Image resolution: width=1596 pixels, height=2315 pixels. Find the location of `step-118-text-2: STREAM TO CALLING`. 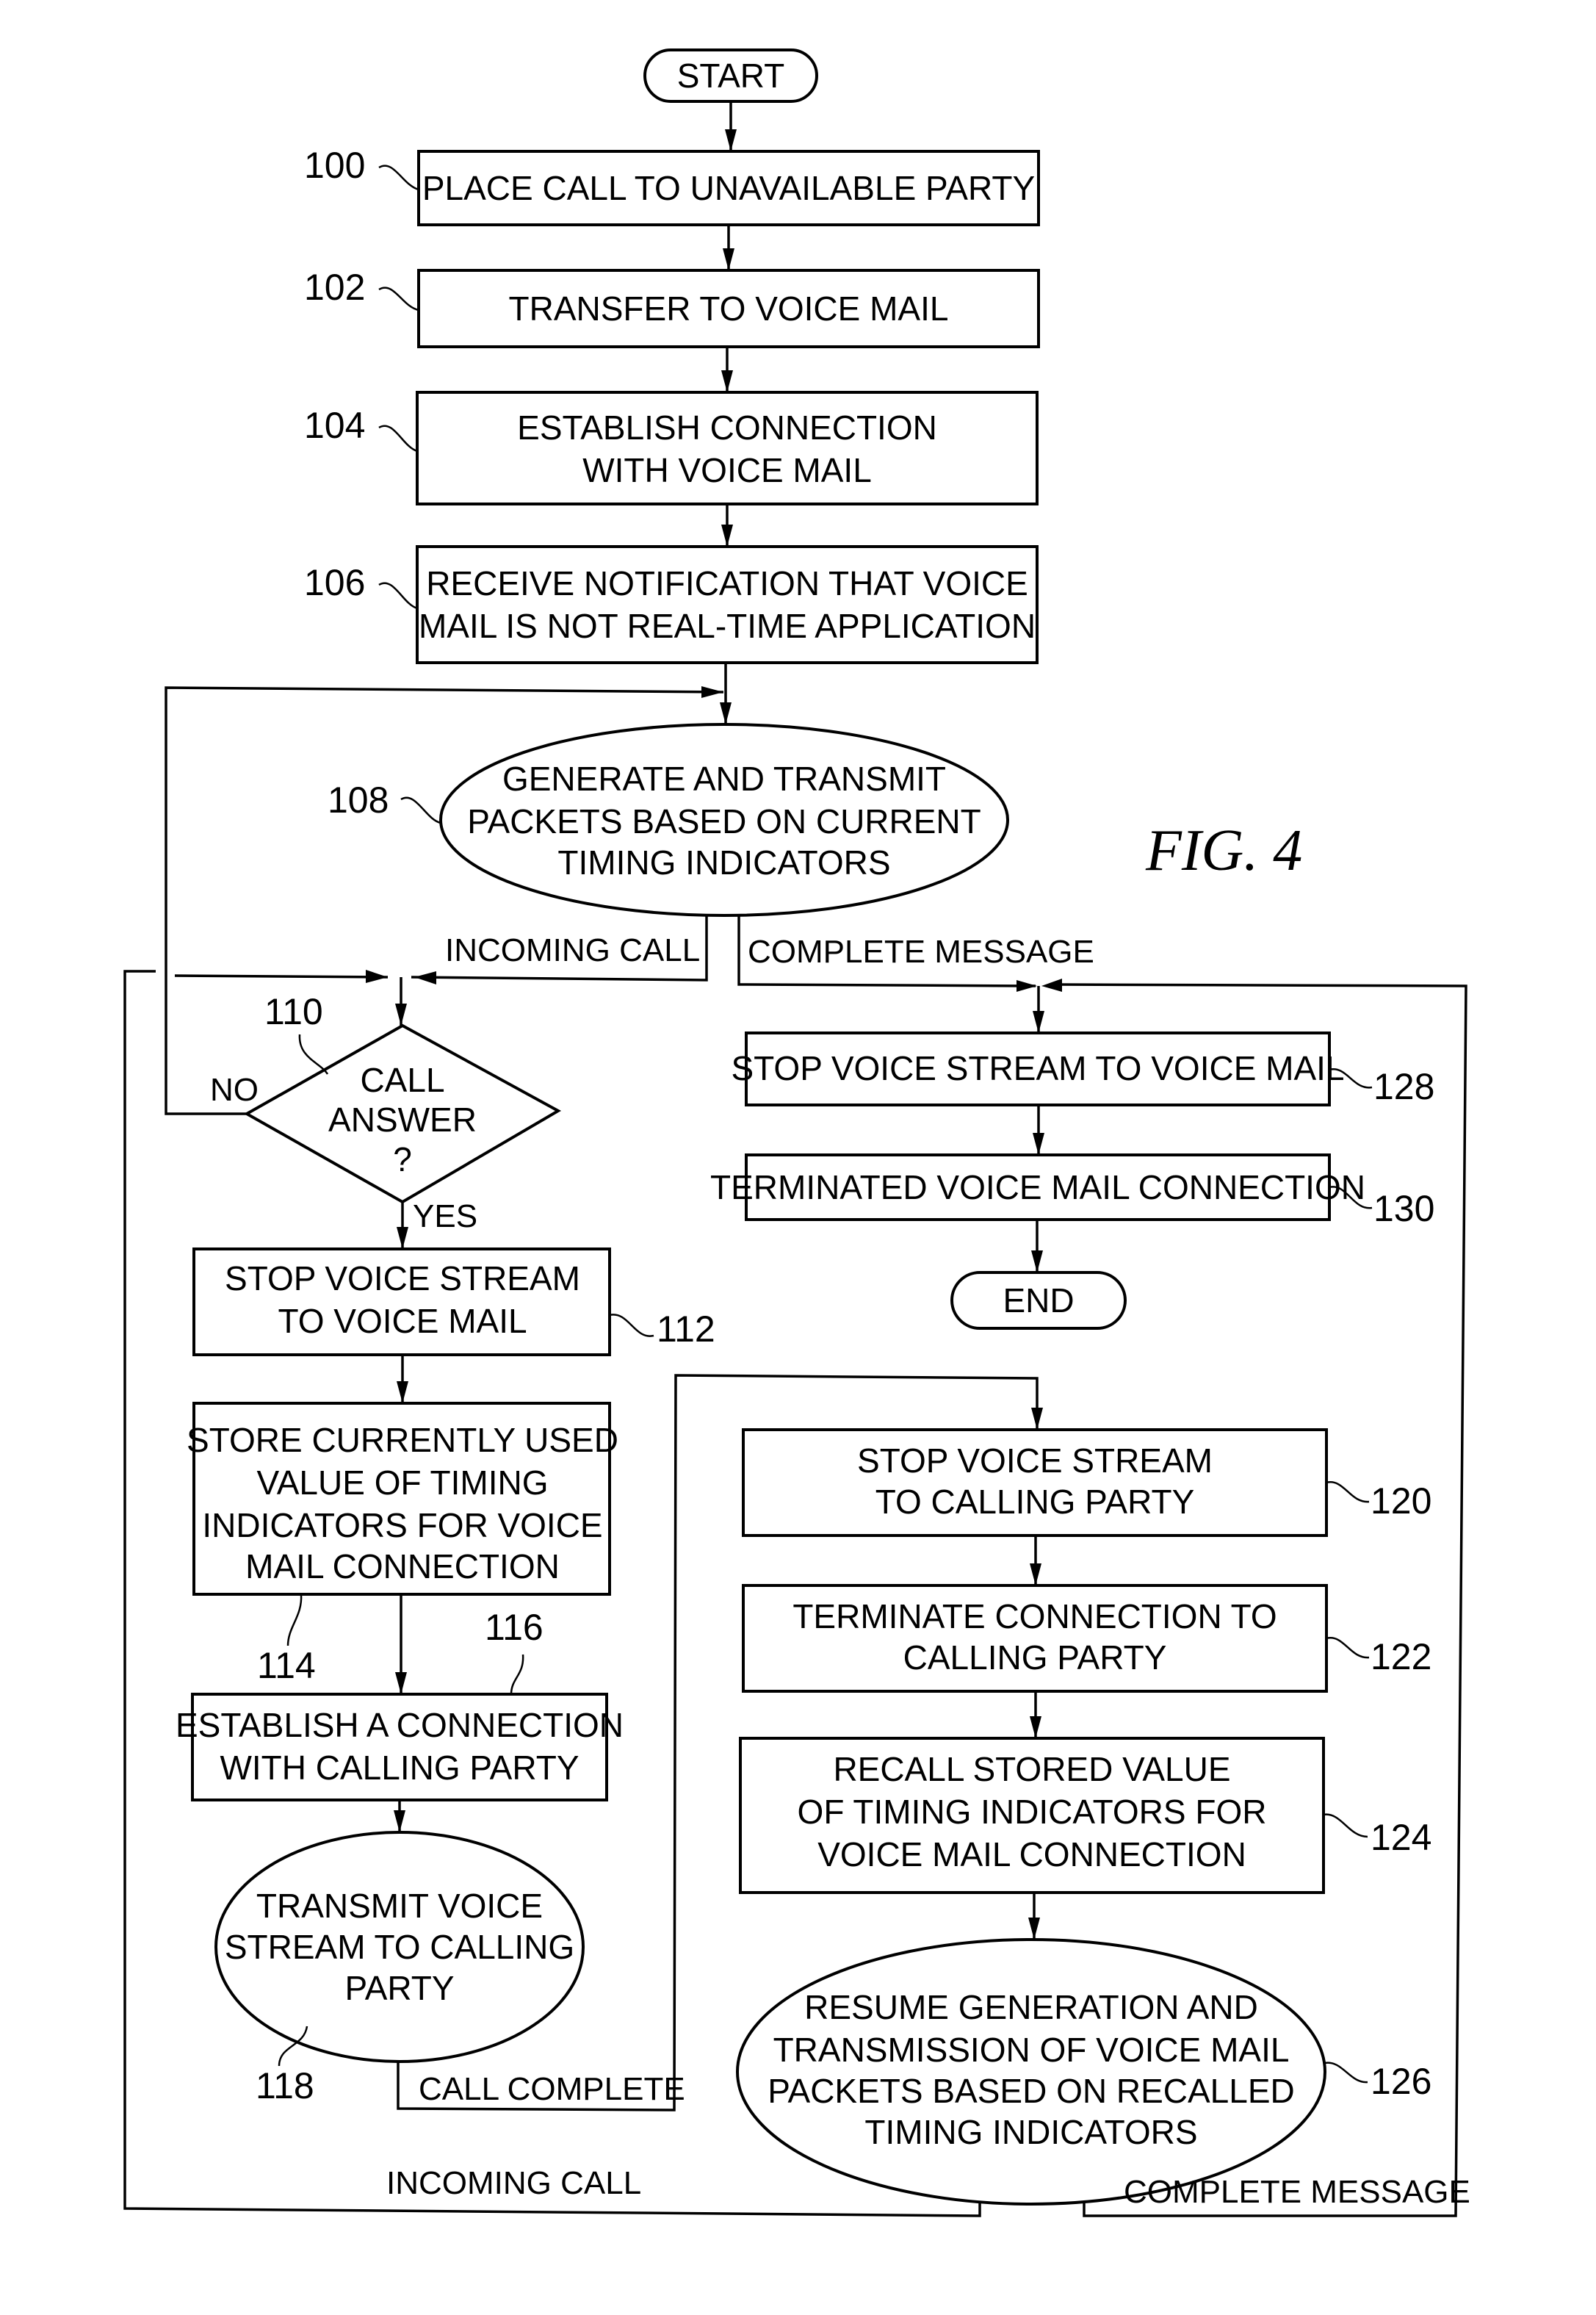

step-118-text-2: STREAM TO CALLING is located at coordinates (399, 1947).